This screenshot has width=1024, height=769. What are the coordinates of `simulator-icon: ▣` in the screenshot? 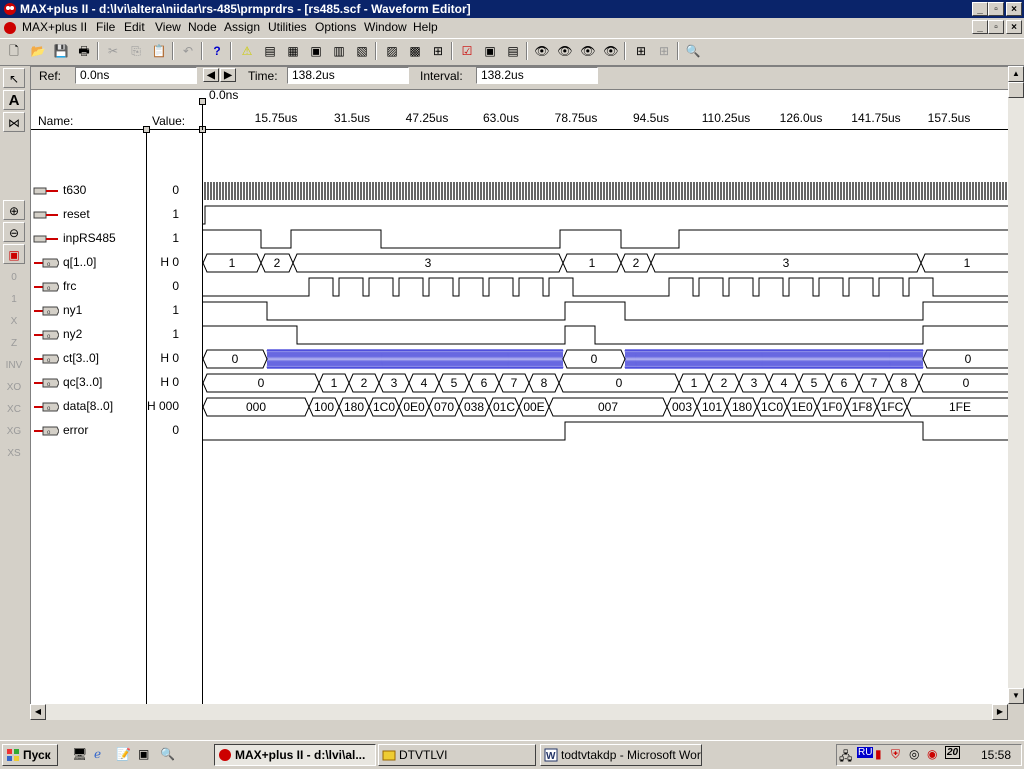 It's located at (490, 51).